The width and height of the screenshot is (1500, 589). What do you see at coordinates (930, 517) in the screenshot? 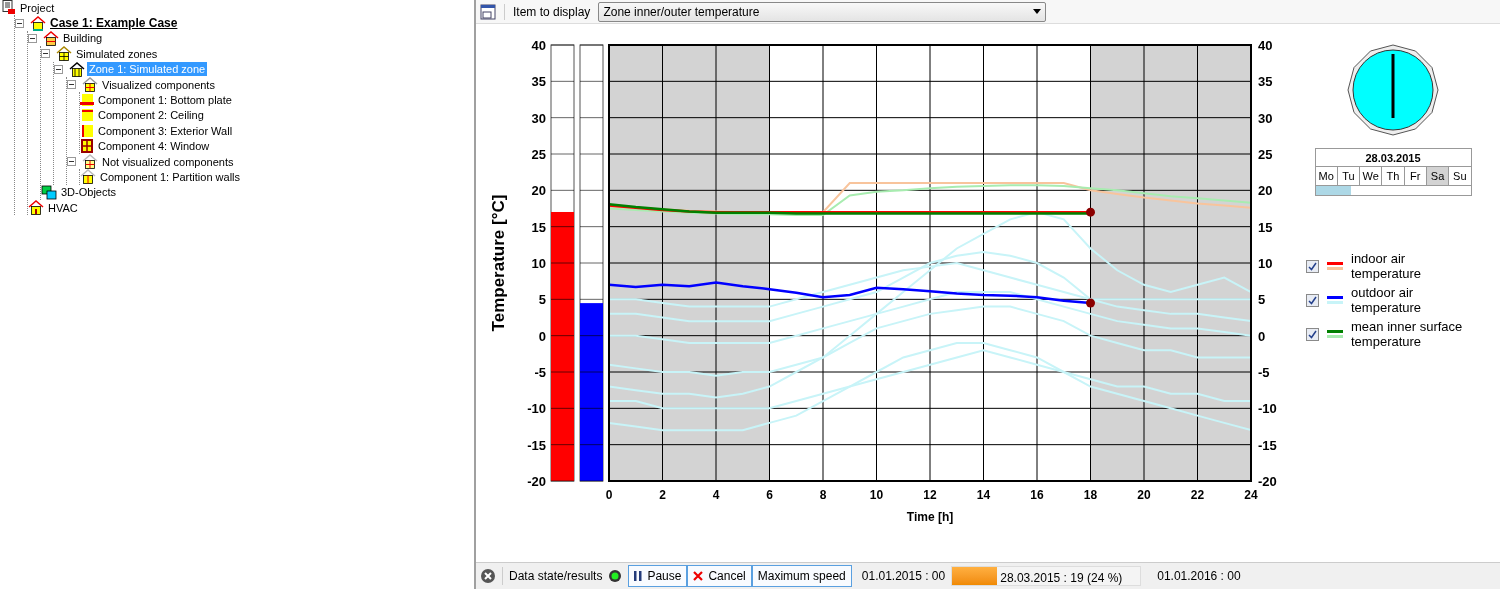
I see `x-axis-title: Time [h]` at bounding box center [930, 517].